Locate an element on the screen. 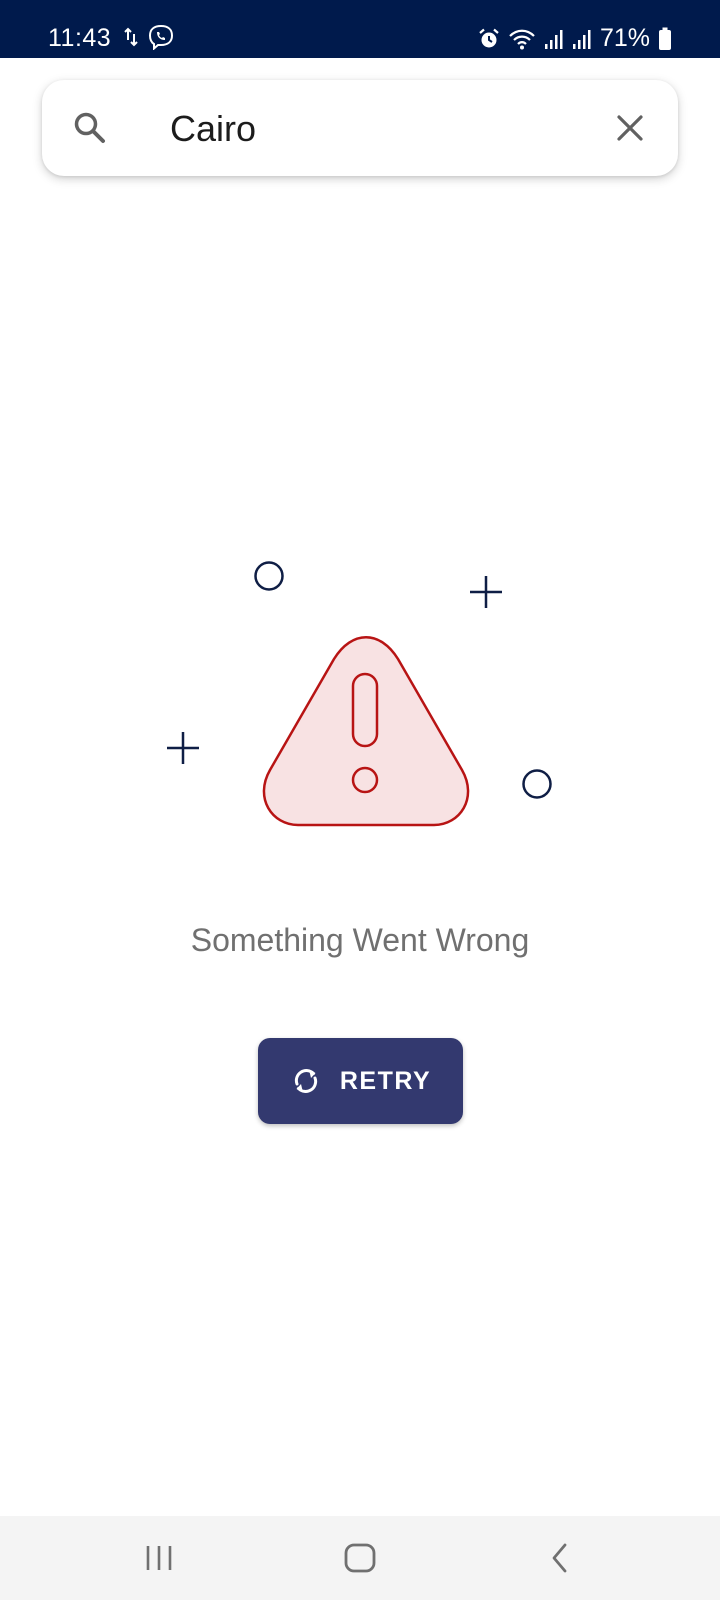 The width and height of the screenshot is (720, 1600). home-icon is located at coordinates (360, 1560).